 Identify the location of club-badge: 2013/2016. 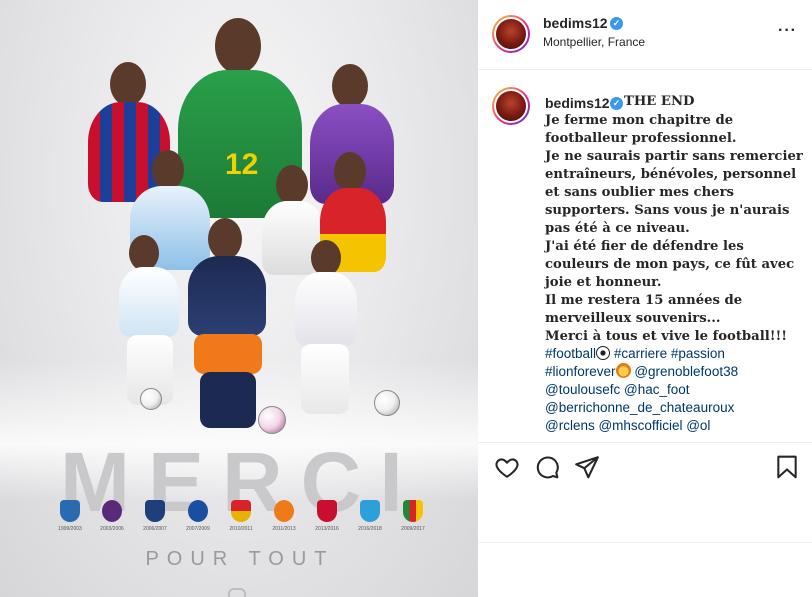
(327, 516).